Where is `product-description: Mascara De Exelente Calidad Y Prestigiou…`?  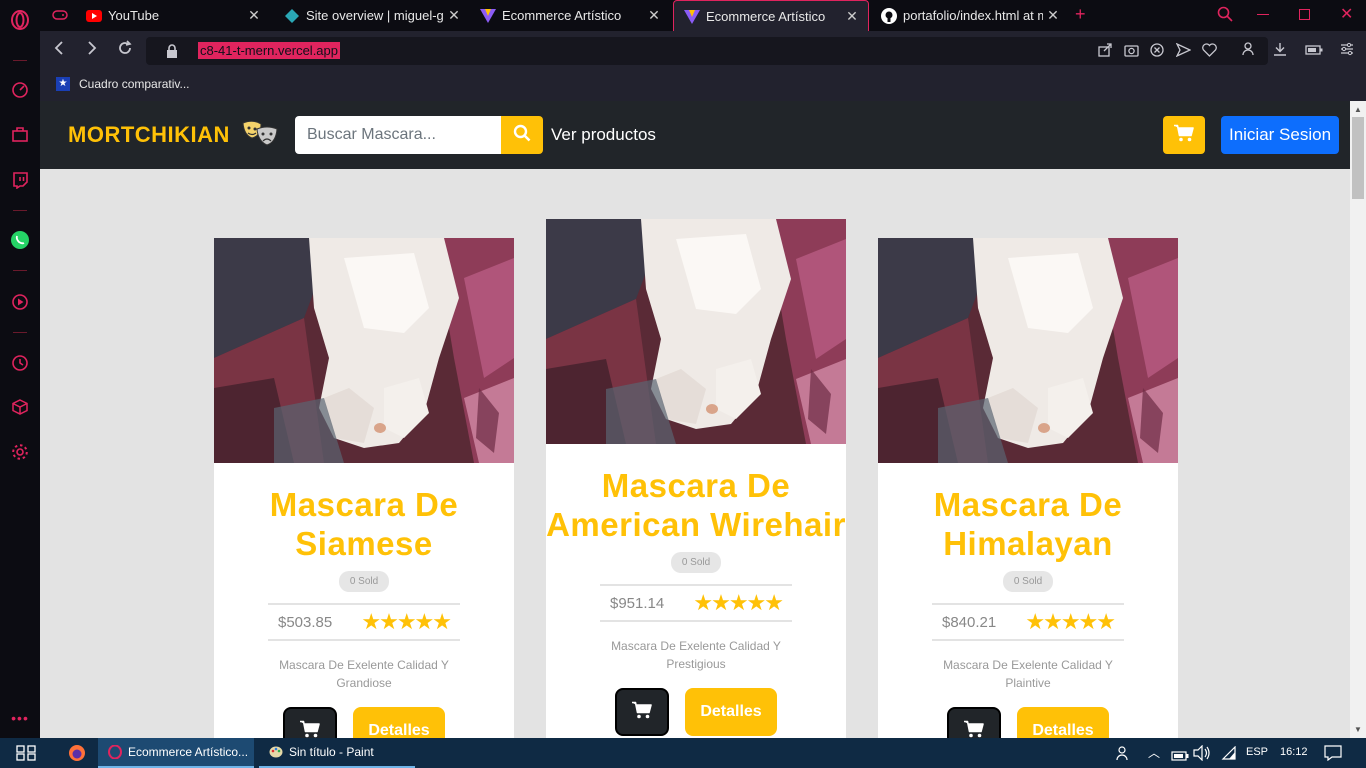 product-description: Mascara De Exelente Calidad Y Prestigiou… is located at coordinates (696, 655).